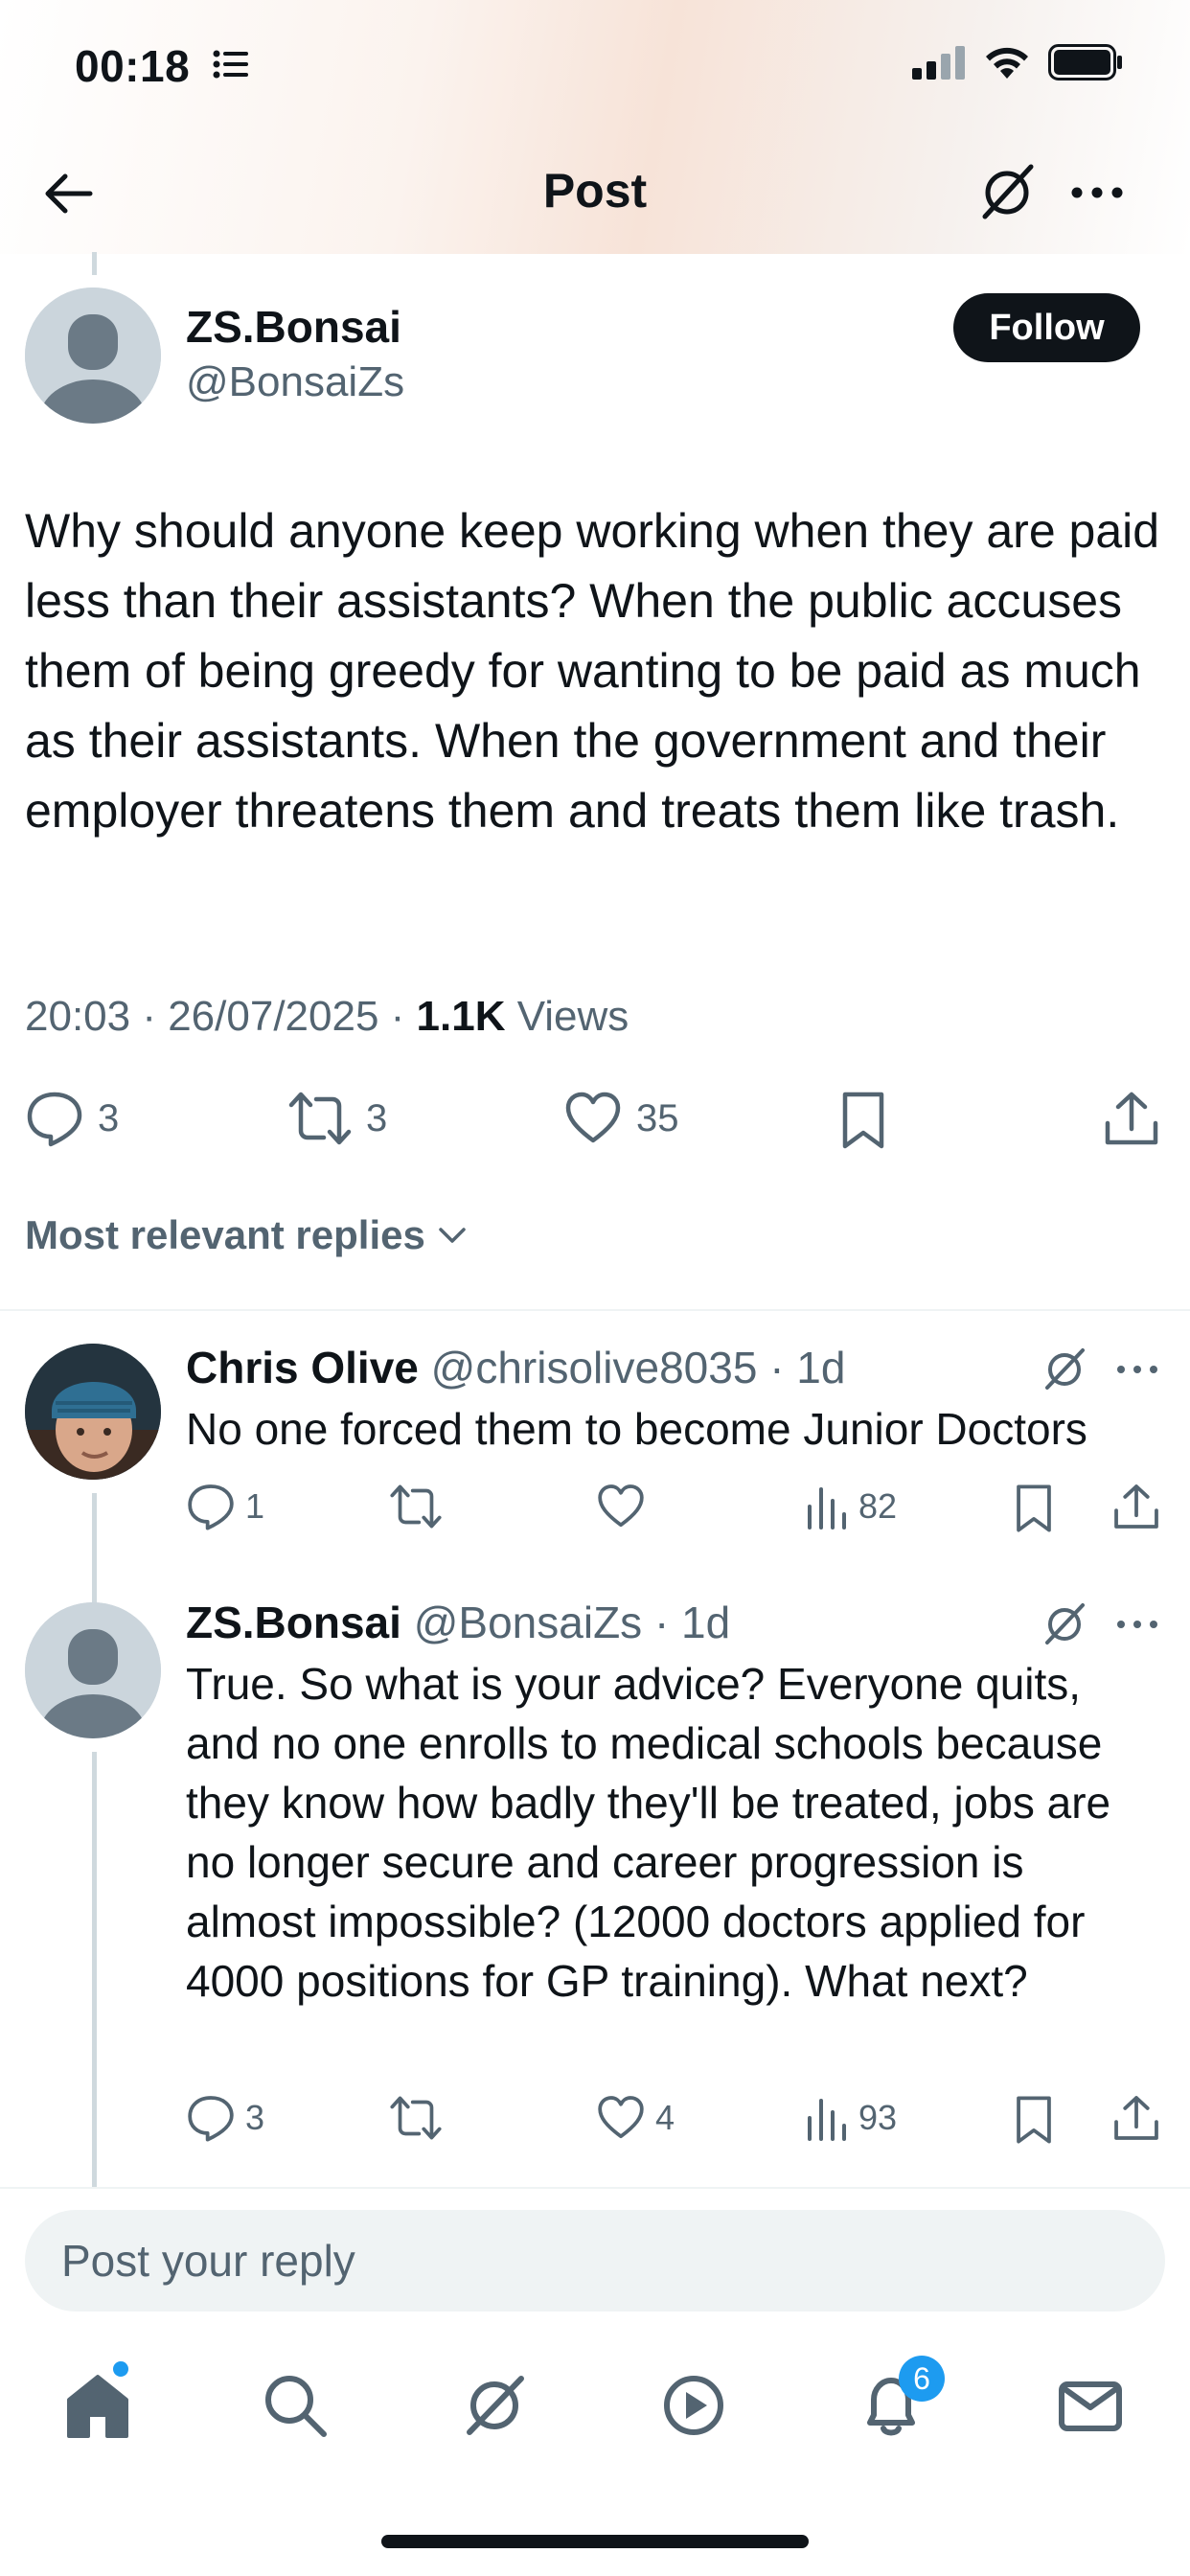 The height and width of the screenshot is (2576, 1190). What do you see at coordinates (95, 263) in the screenshot?
I see `thread-connector` at bounding box center [95, 263].